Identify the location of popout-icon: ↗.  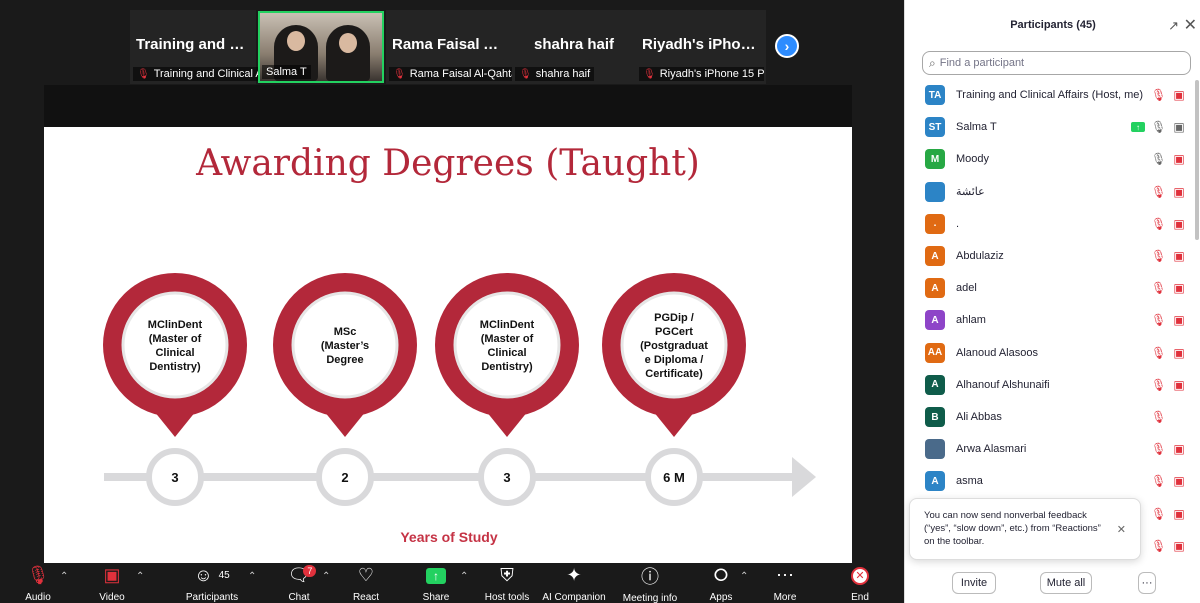
(1173, 26).